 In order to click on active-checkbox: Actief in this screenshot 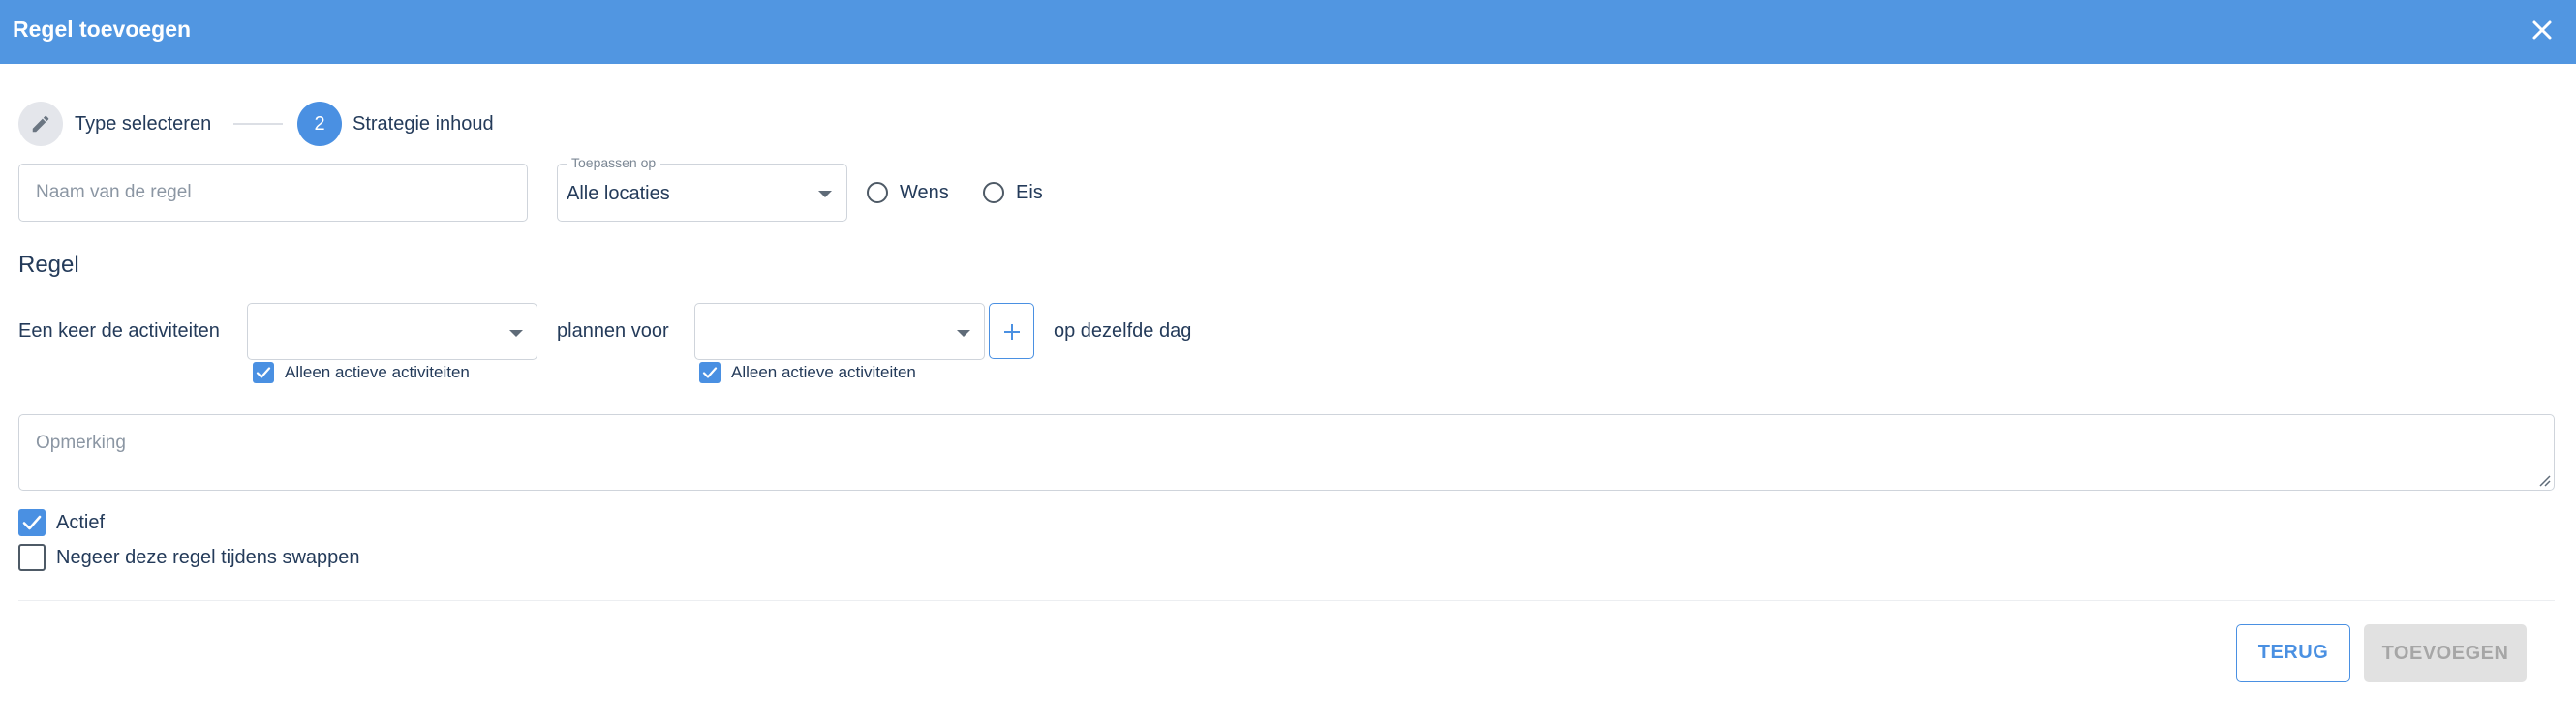, I will do `click(61, 522)`.